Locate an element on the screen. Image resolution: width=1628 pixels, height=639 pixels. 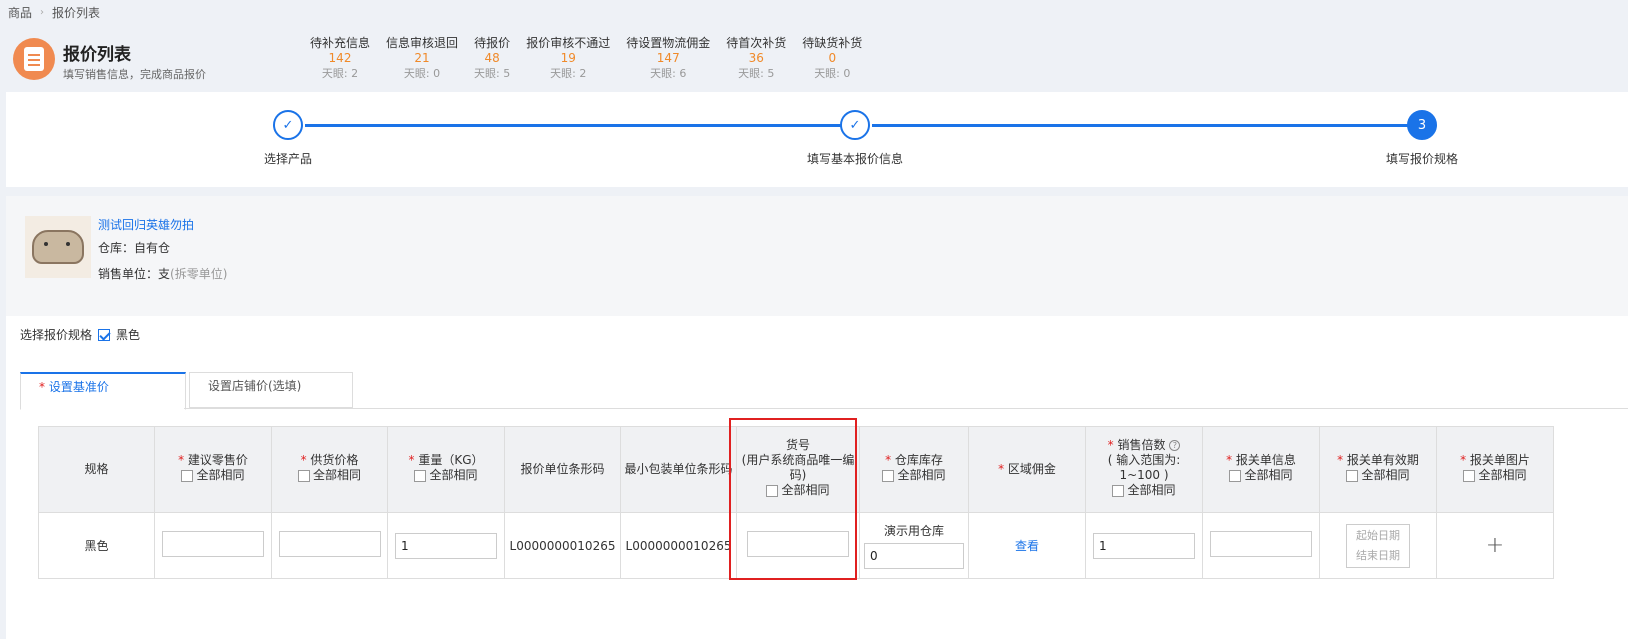
retail-price-all-same-checkbox is located at coordinates (187, 475).